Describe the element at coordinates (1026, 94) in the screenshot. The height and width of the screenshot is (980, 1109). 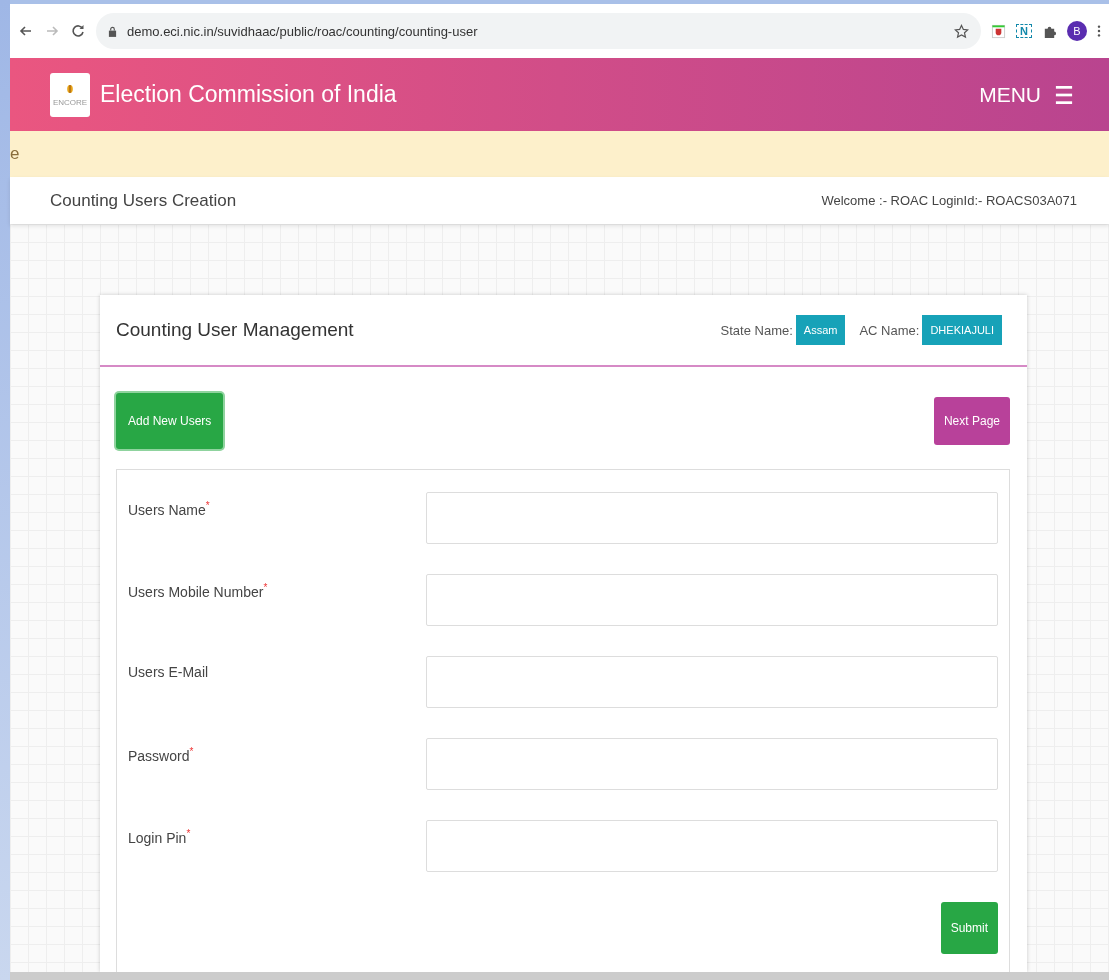
I see `menu-button: MENU` at that location.